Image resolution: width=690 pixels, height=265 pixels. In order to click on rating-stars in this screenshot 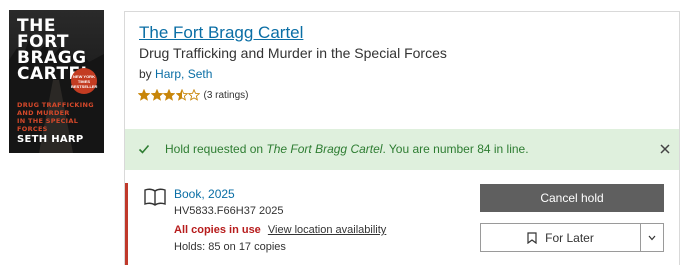, I will do `click(169, 95)`.